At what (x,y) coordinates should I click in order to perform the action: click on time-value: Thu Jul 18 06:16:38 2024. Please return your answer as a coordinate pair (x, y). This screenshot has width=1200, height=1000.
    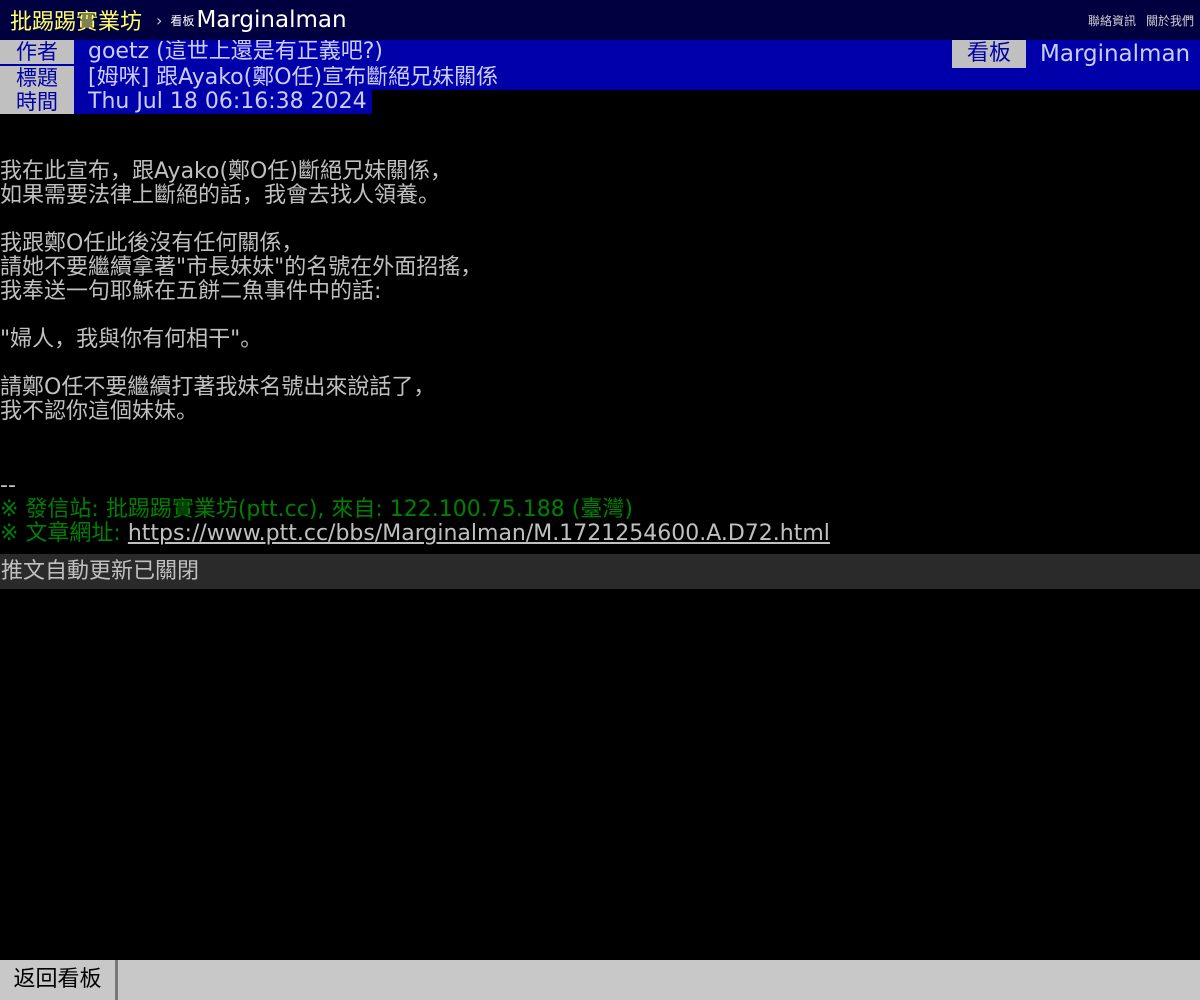
    Looking at the image, I should click on (227, 102).